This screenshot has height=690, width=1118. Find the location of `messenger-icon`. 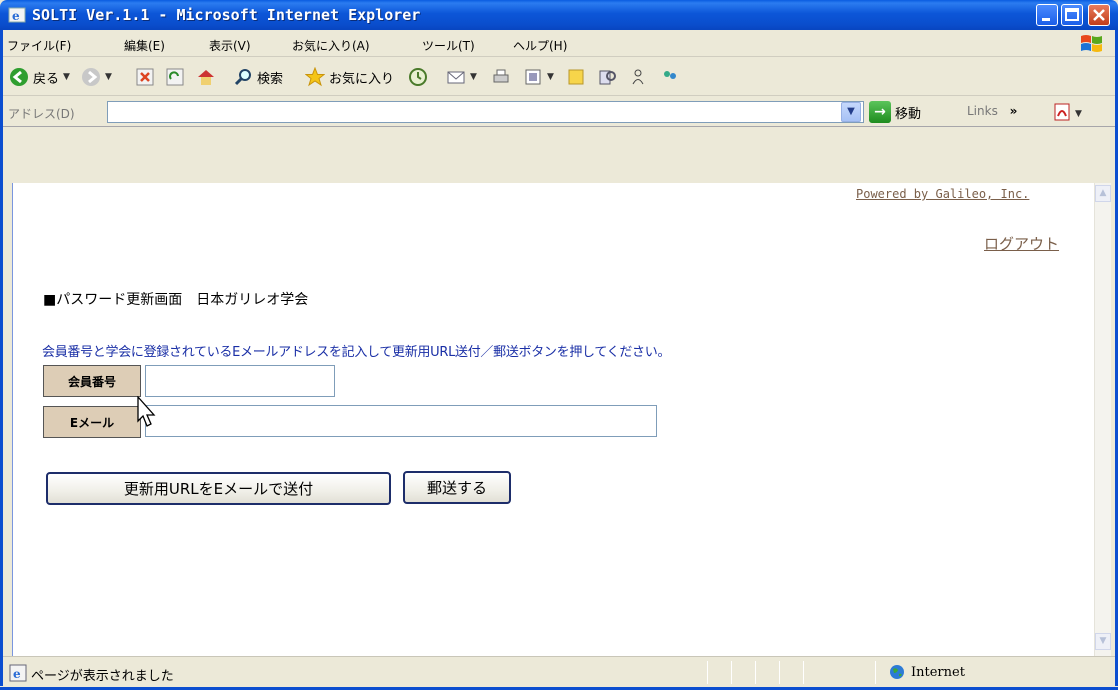

messenger-icon is located at coordinates (638, 77).